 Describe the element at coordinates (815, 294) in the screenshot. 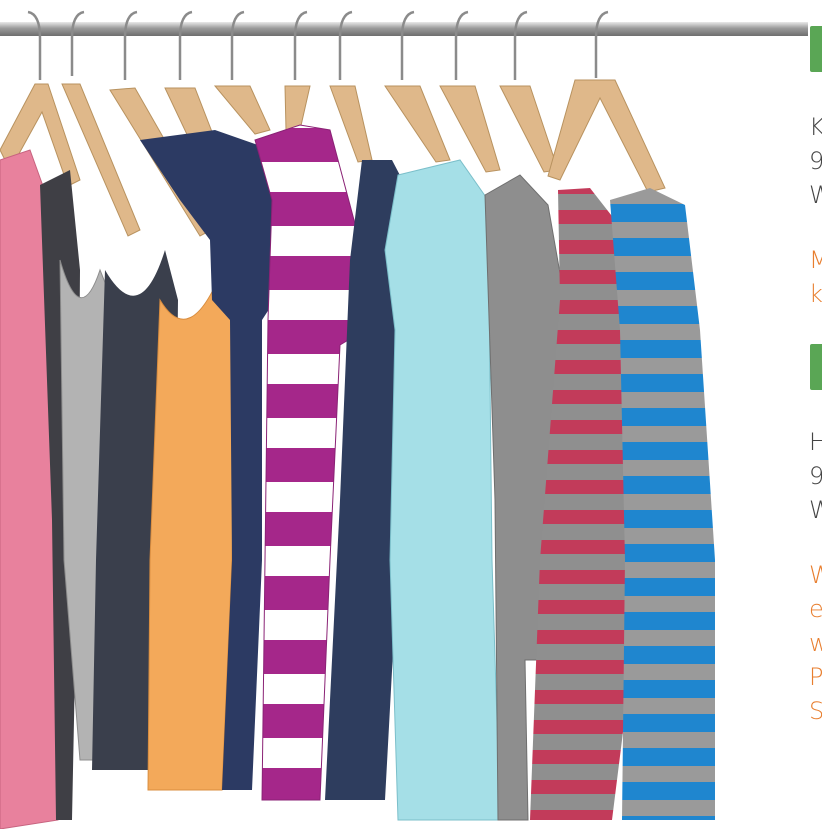

I see `sidebar-link: k` at that location.